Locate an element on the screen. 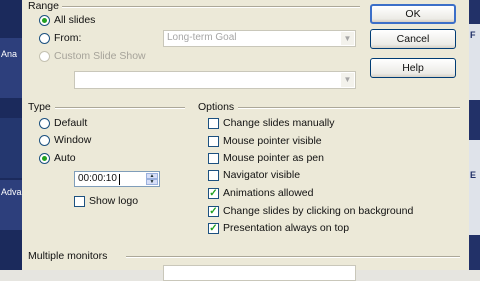 The width and height of the screenshot is (480, 281). navigator-visible-label: Navigator visible is located at coordinates (261, 175).